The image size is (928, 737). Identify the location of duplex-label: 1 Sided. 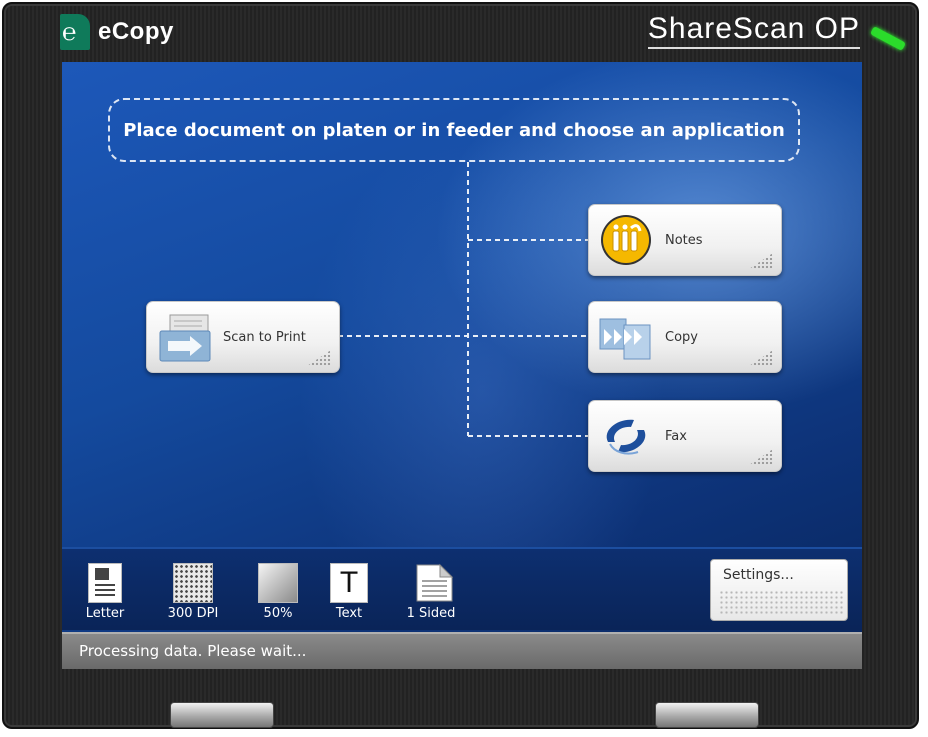
(431, 613).